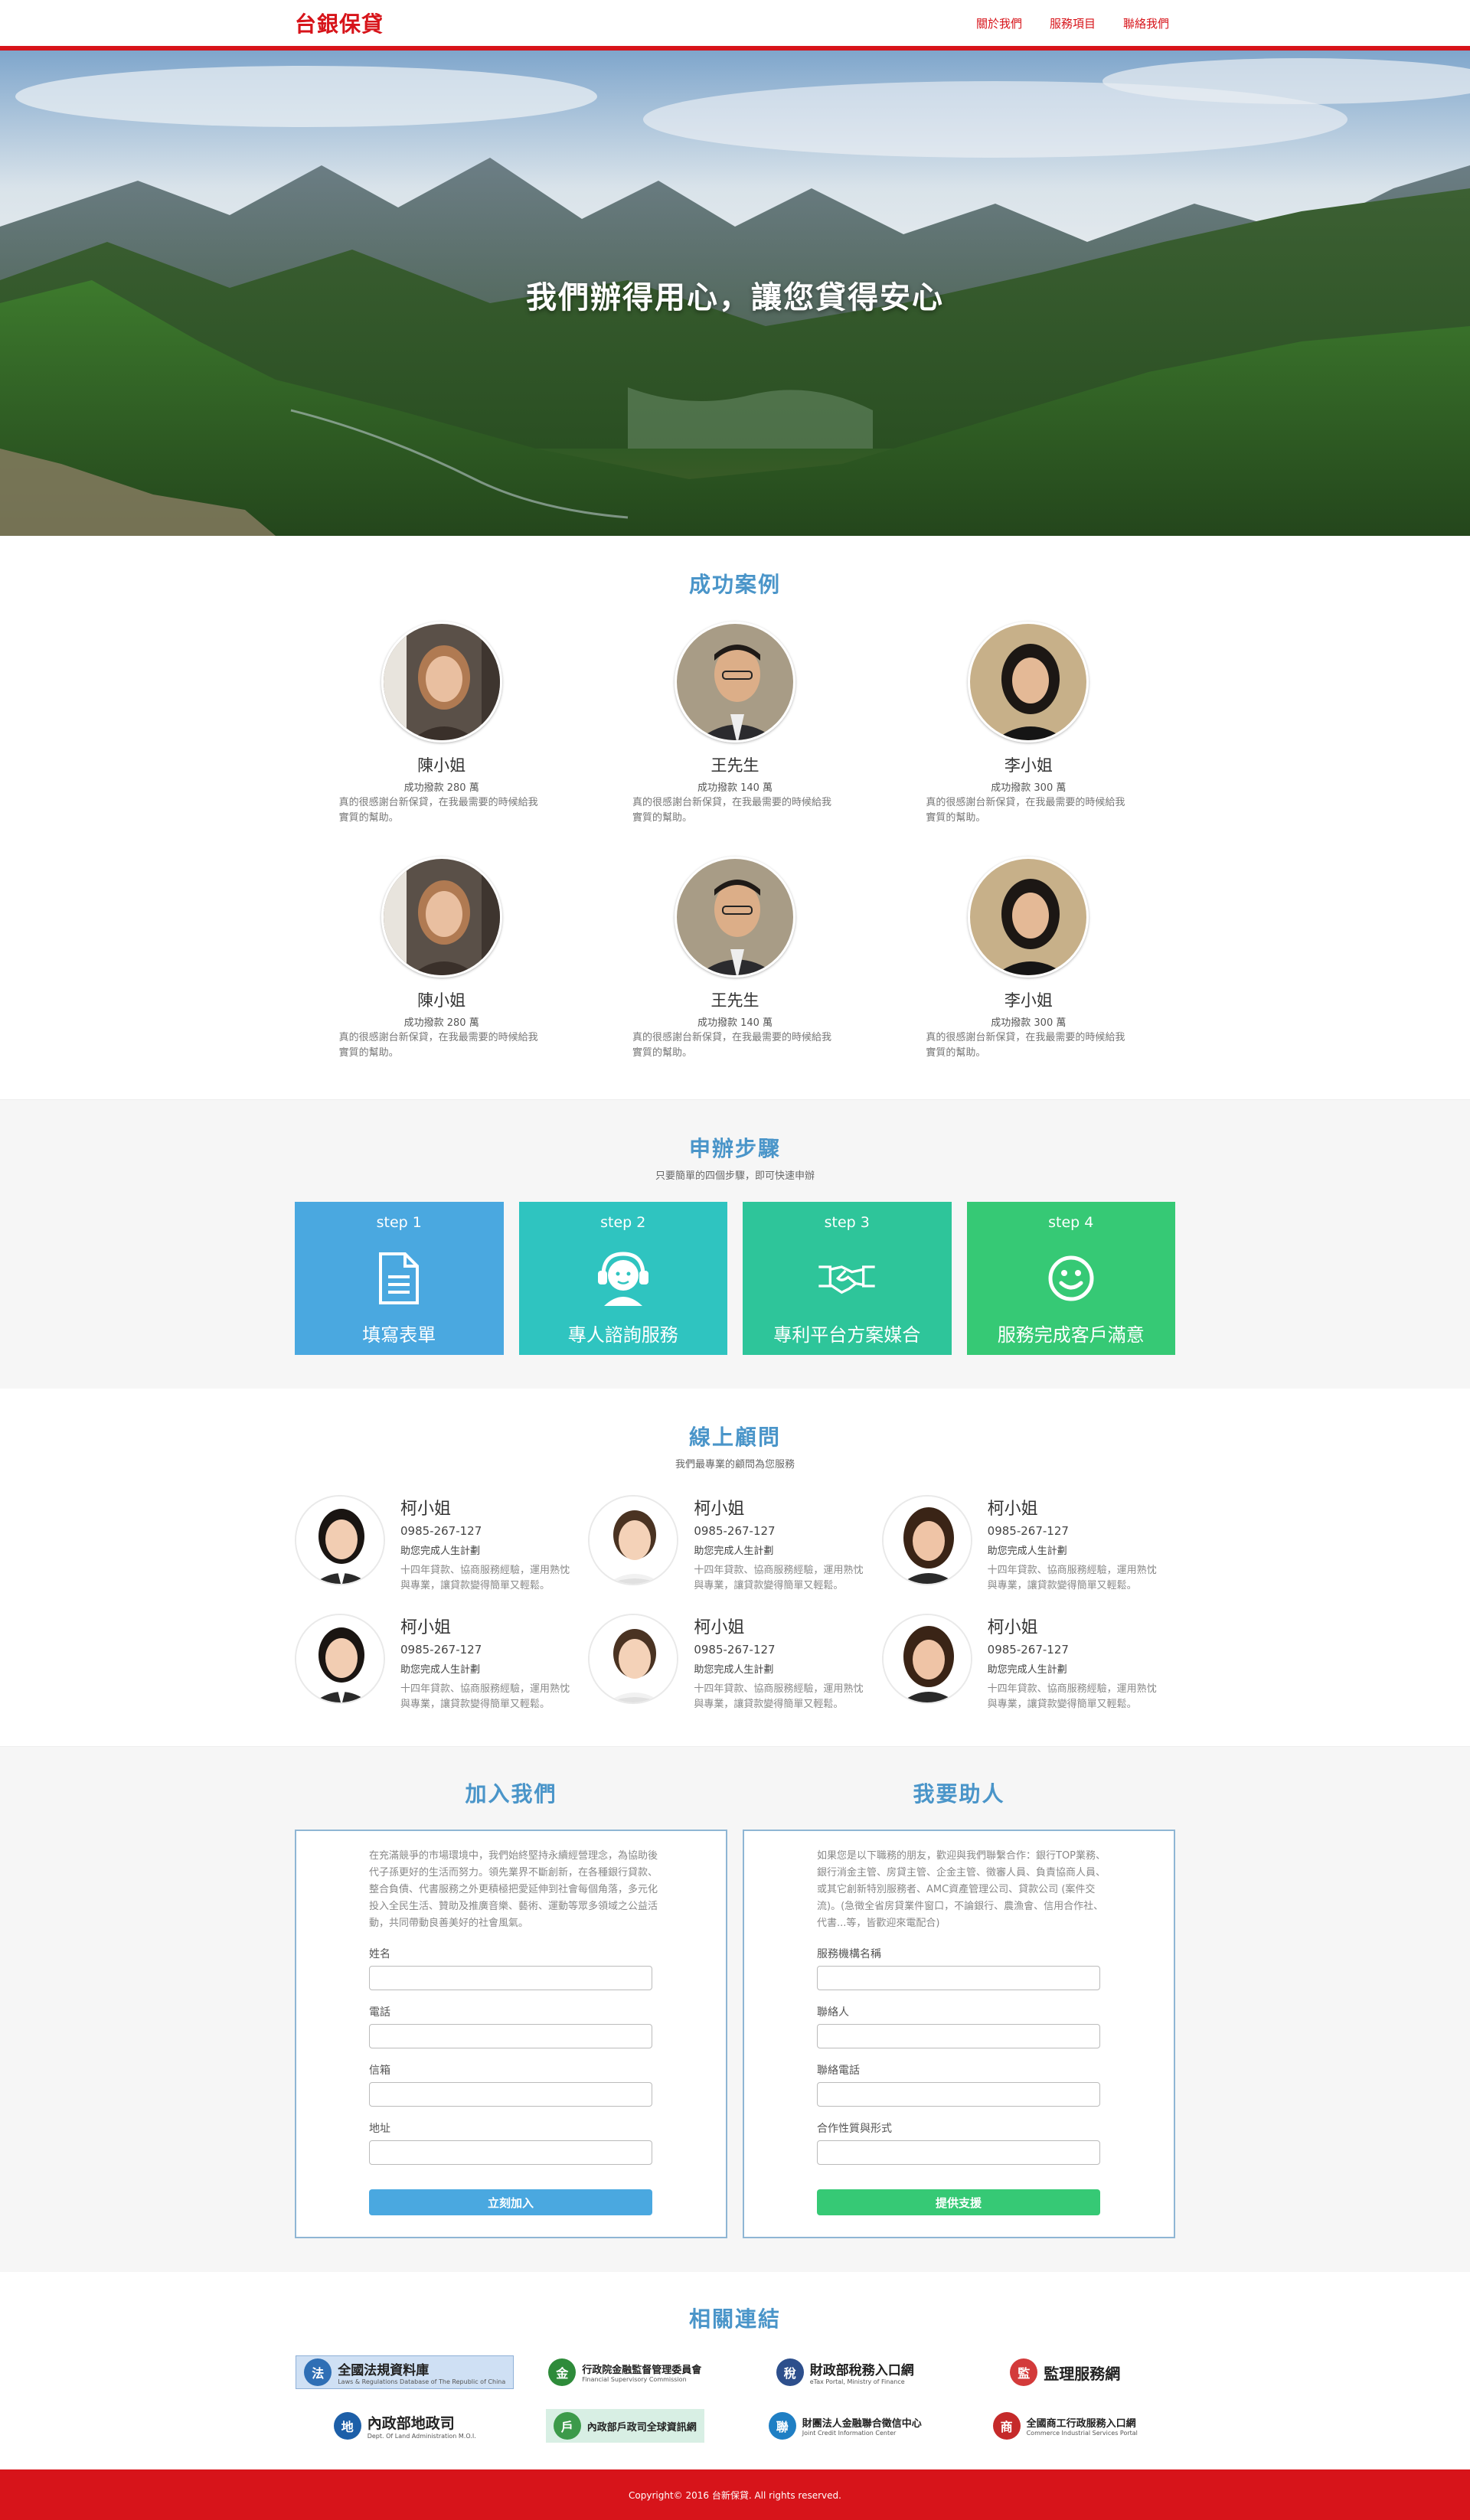 The height and width of the screenshot is (2520, 1470). I want to click on field-label: 姓名, so click(379, 1954).